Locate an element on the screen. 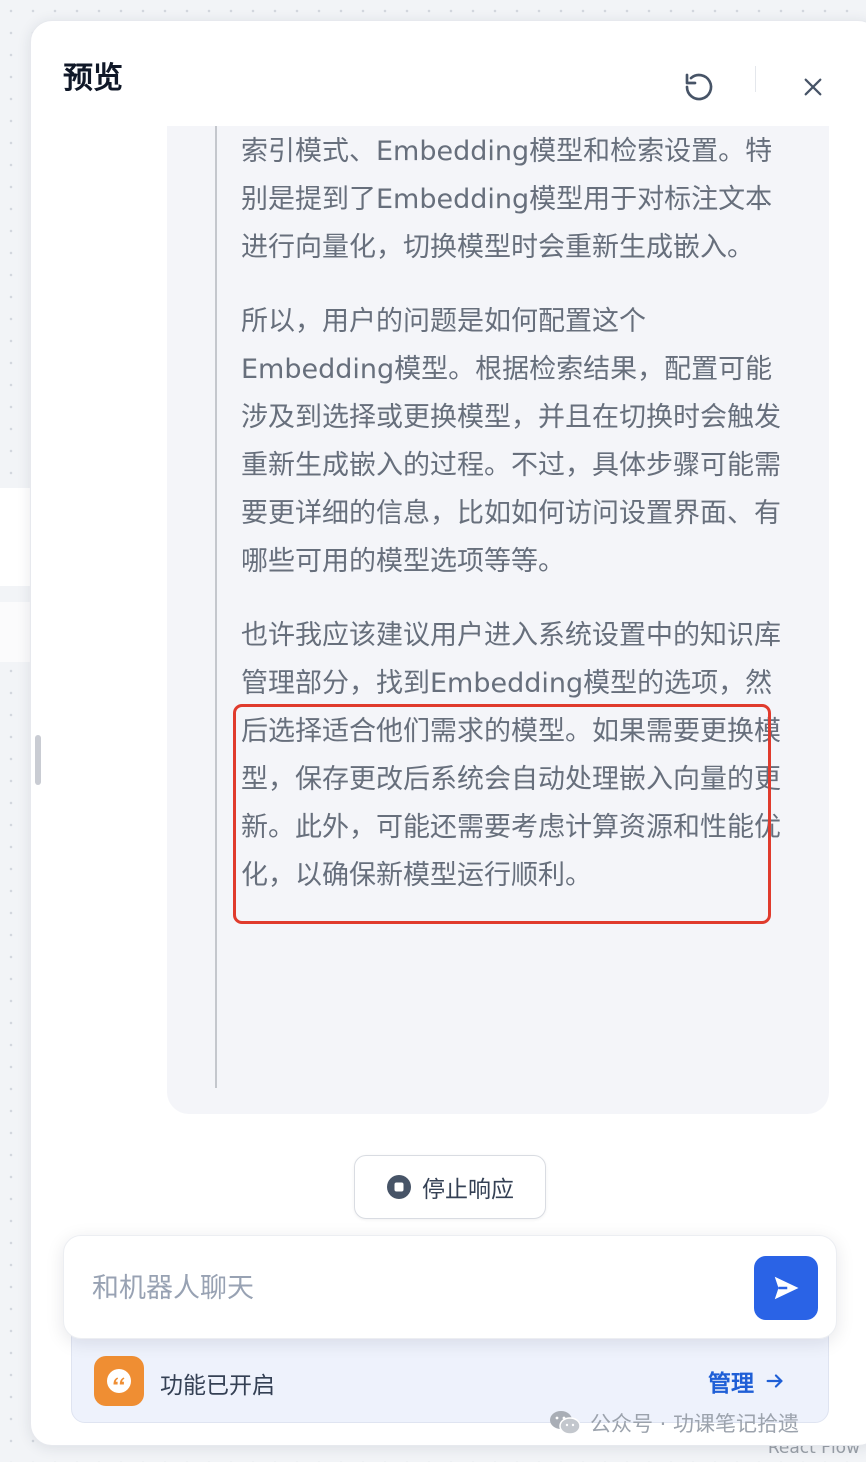 The image size is (866, 1462). close-icon is located at coordinates (813, 87).